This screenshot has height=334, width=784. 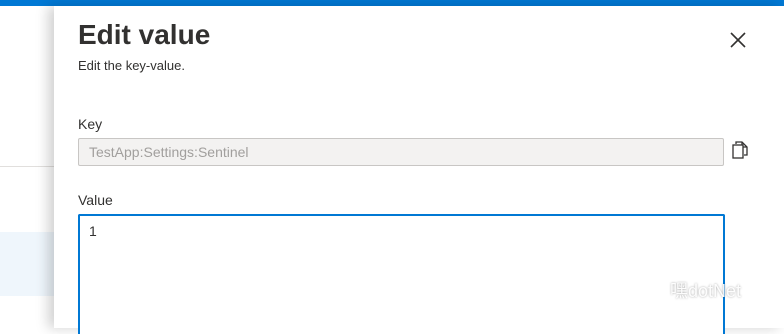 I want to click on background-divider, so click(x=27, y=166).